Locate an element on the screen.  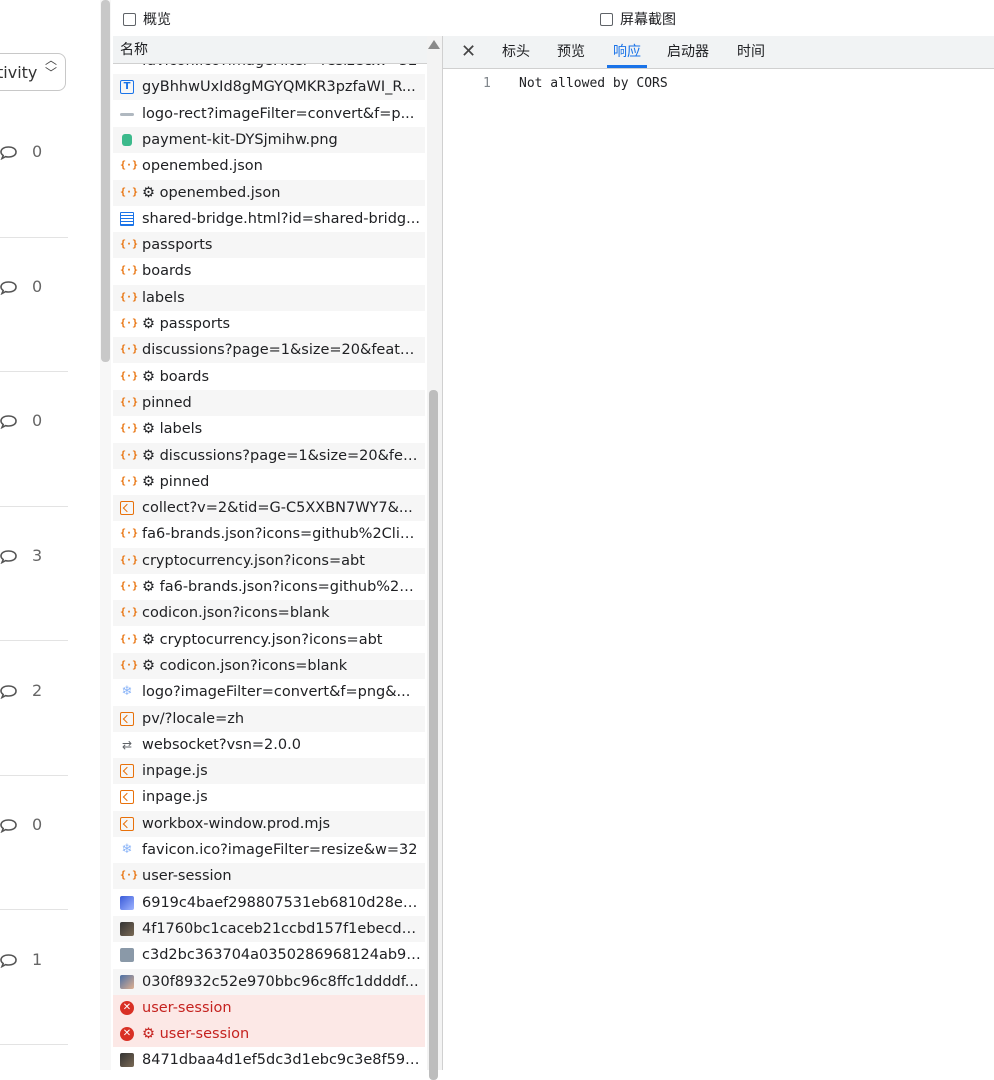
tab-headers: 标头 is located at coordinates (516, 52).